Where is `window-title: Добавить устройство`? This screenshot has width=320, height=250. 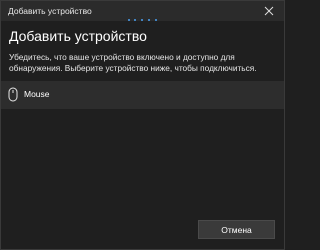 window-title: Добавить устройство is located at coordinates (50, 11).